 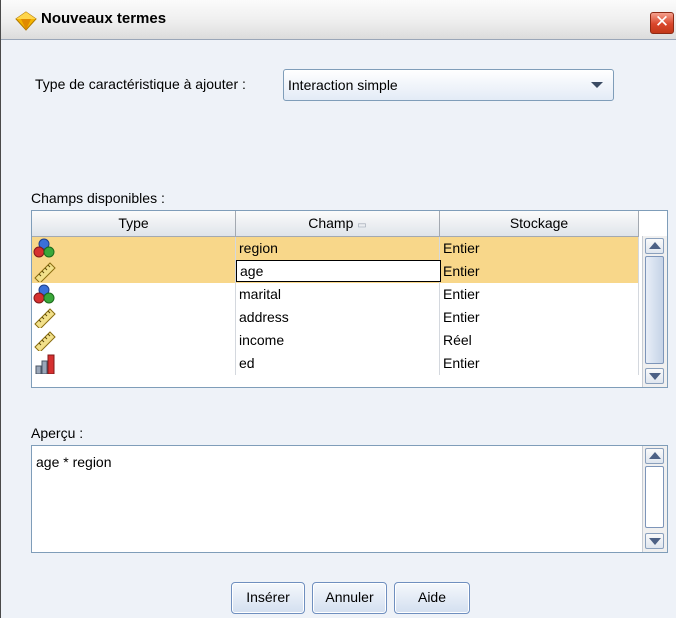 What do you see at coordinates (45, 364) in the screenshot?
I see `ordinal-icon` at bounding box center [45, 364].